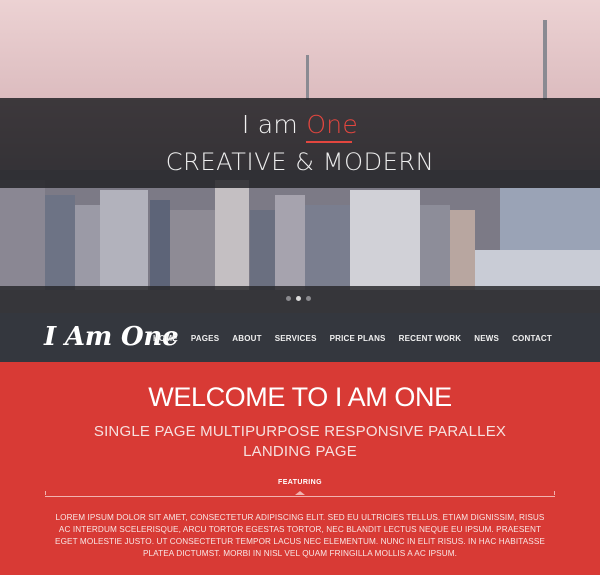  What do you see at coordinates (329, 142) in the screenshot?
I see `hero-title-underline` at bounding box center [329, 142].